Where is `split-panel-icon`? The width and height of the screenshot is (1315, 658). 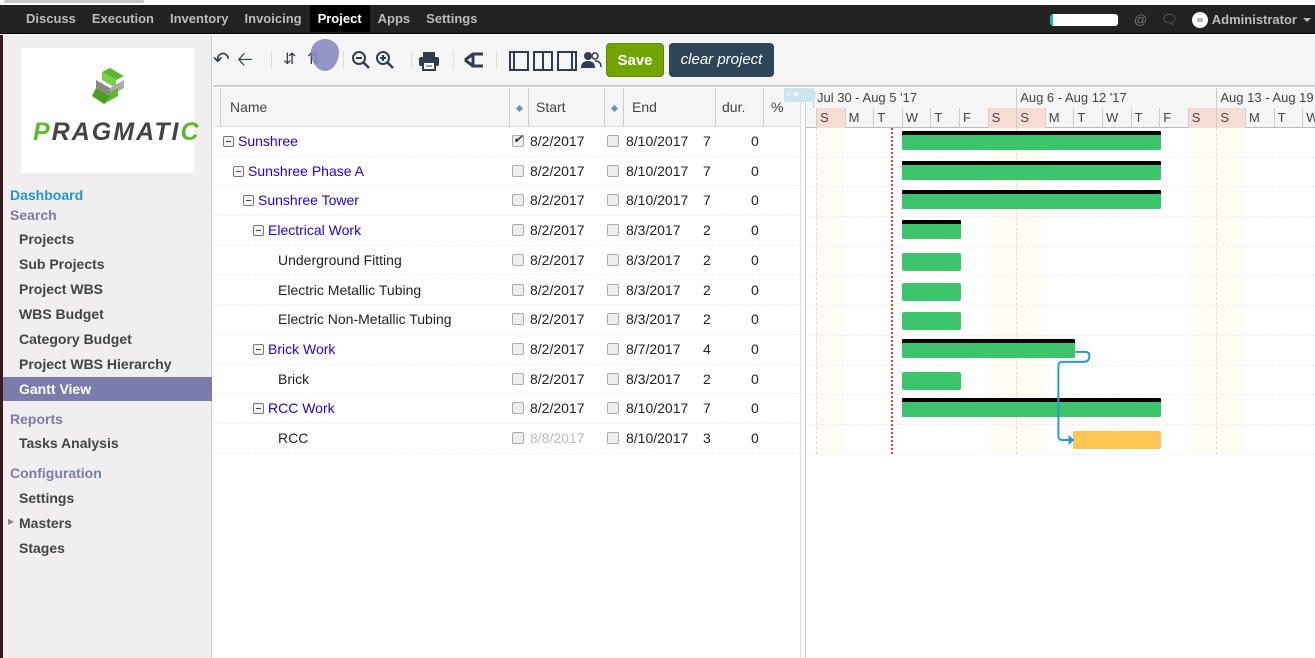 split-panel-icon is located at coordinates (543, 61).